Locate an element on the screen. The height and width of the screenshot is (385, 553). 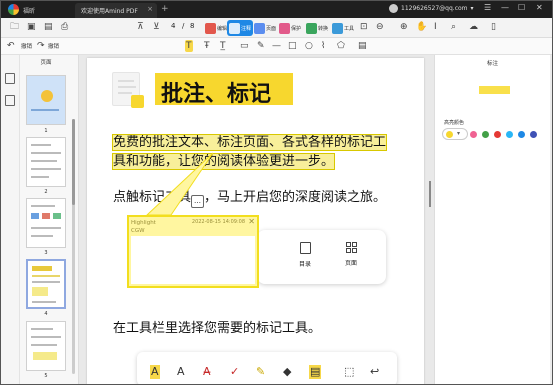
annotate-icon is located at coordinates (234, 28).